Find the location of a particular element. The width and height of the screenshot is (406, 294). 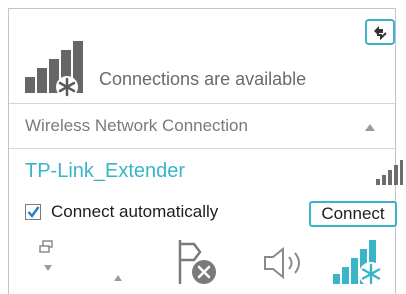

wifi-signal-icon is located at coordinates (389, 172).